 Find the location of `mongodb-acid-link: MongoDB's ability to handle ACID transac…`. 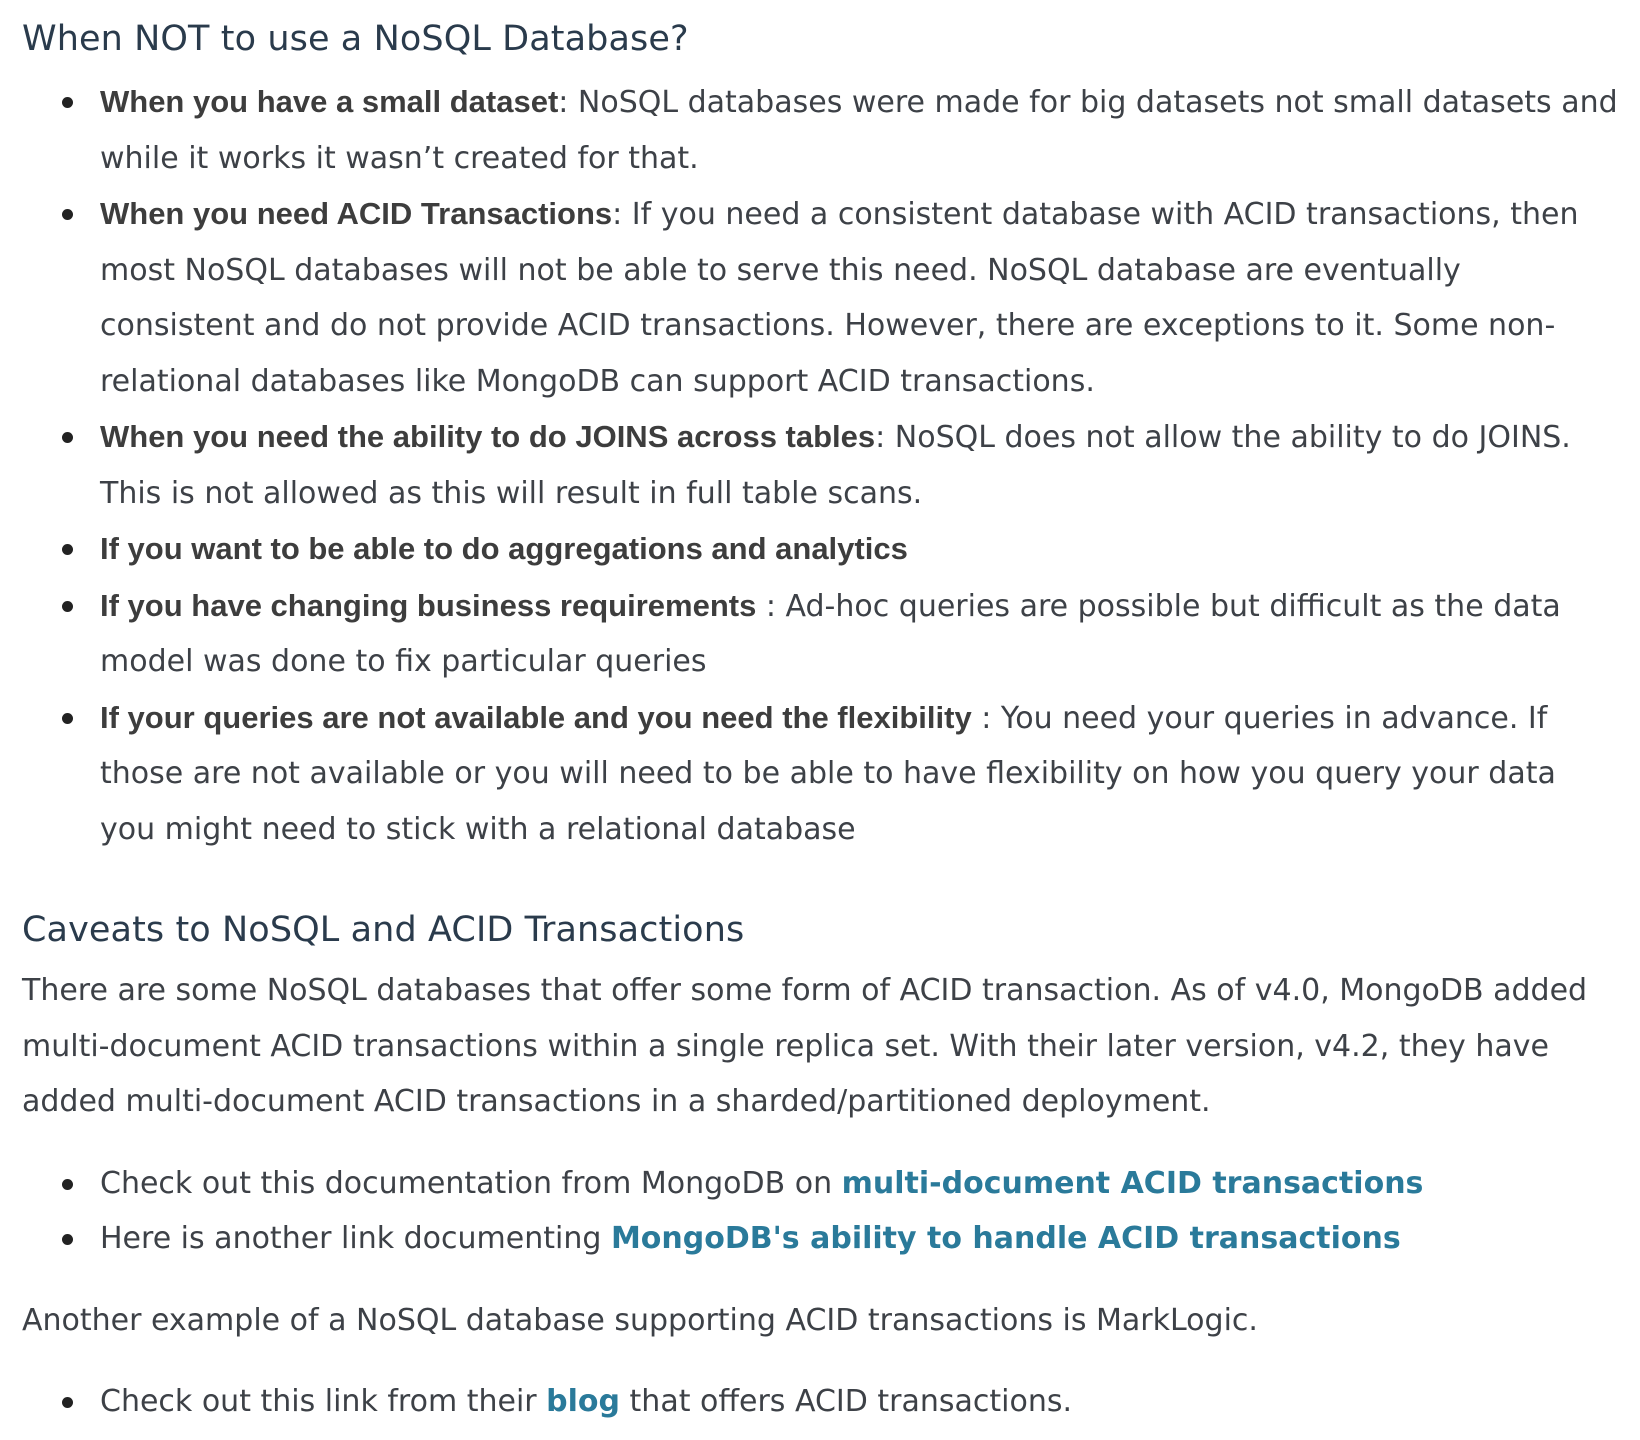

mongodb-acid-link: MongoDB's ability to handle ACID transac… is located at coordinates (1006, 1238).